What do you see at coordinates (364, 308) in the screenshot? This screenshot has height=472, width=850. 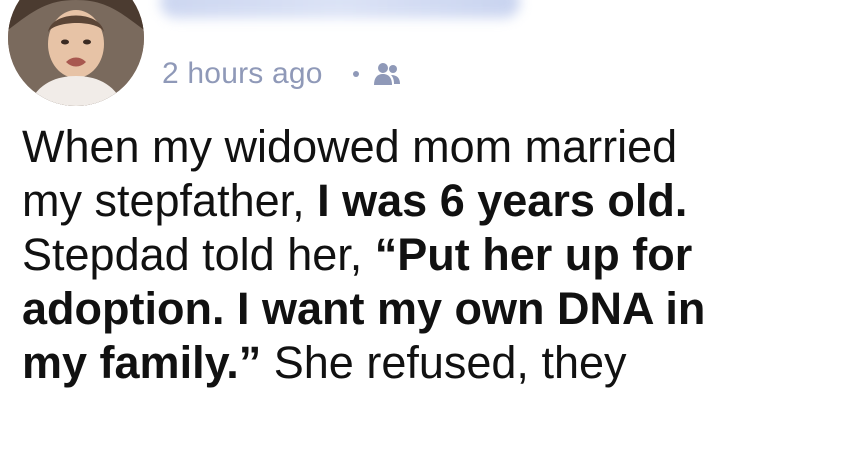 I see `post-text-bold-segment: adoption. I want my own DNA in` at bounding box center [364, 308].